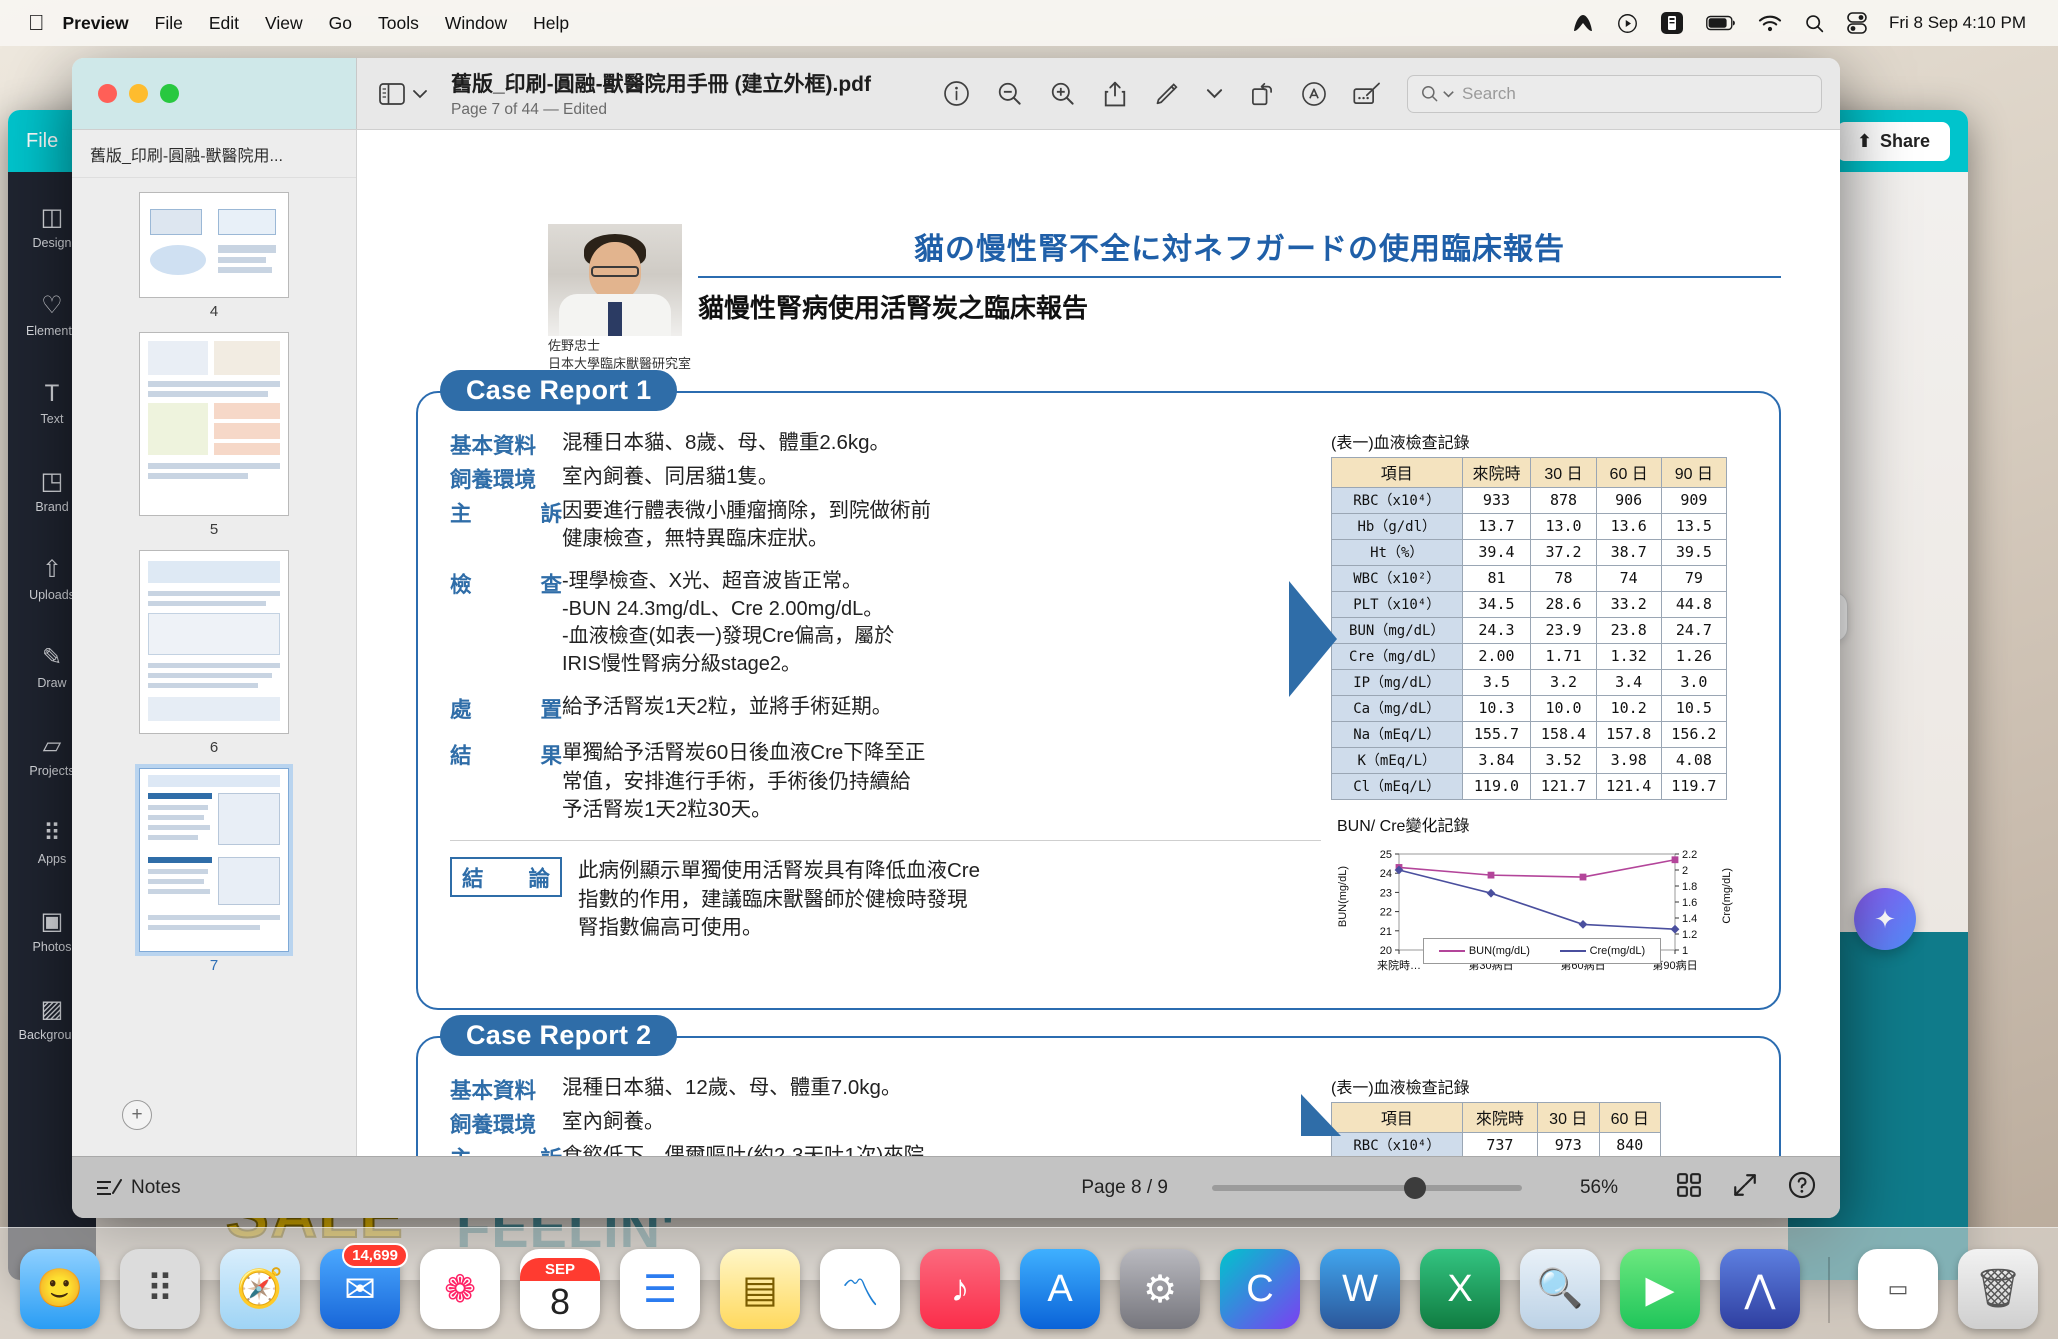  What do you see at coordinates (1721, 23) in the screenshot?
I see `battery-icon` at bounding box center [1721, 23].